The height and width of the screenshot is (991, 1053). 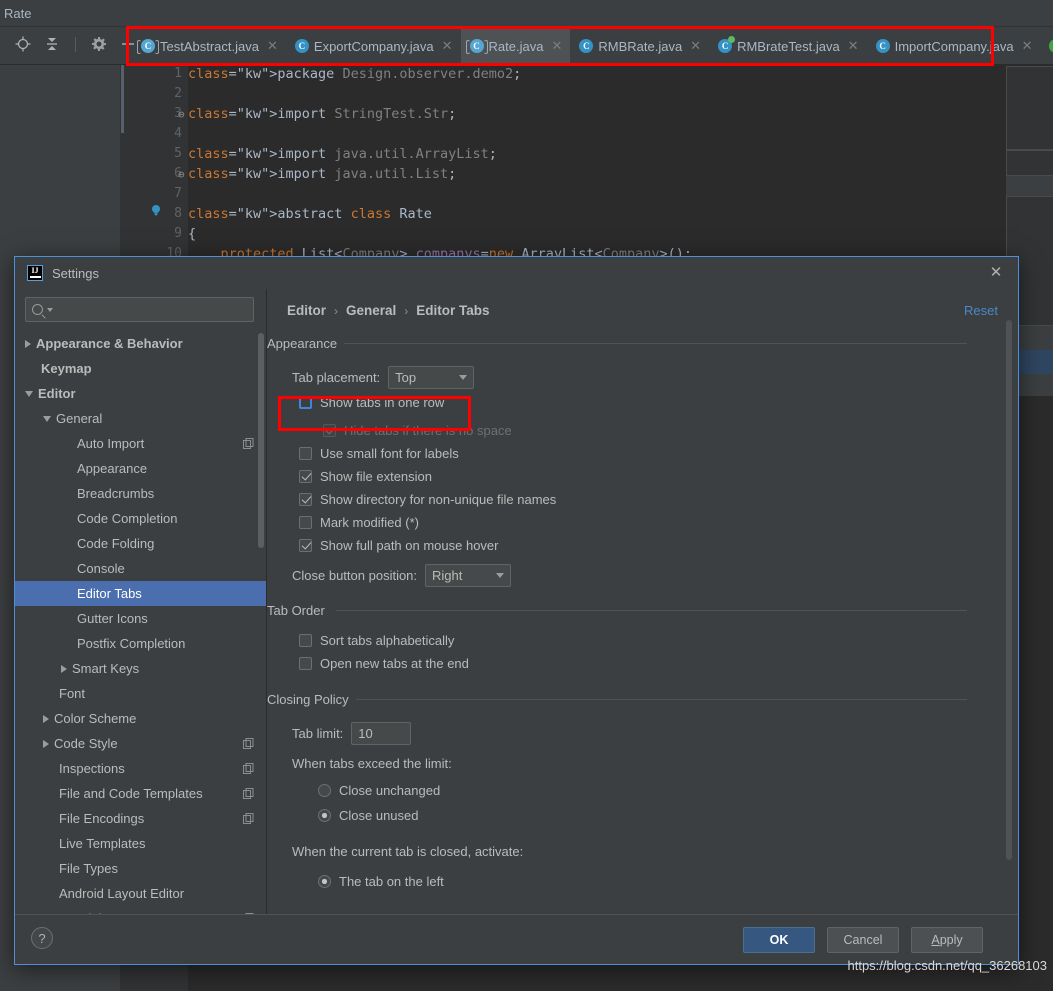 I want to click on sidebar-item-file-types: File Types, so click(x=140, y=868).